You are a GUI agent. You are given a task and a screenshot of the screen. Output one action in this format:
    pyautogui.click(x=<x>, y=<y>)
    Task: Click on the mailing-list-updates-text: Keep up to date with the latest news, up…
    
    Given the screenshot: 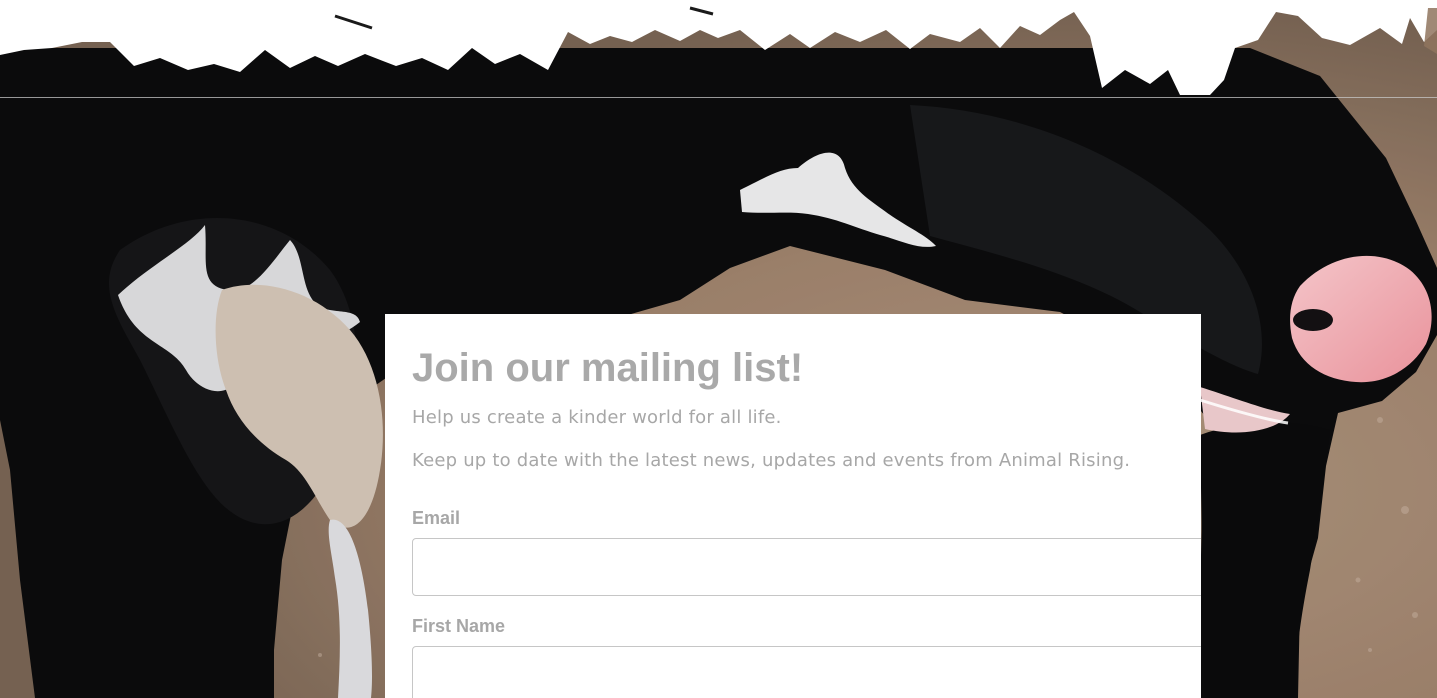 What is the action you would take?
    pyautogui.click(x=771, y=460)
    